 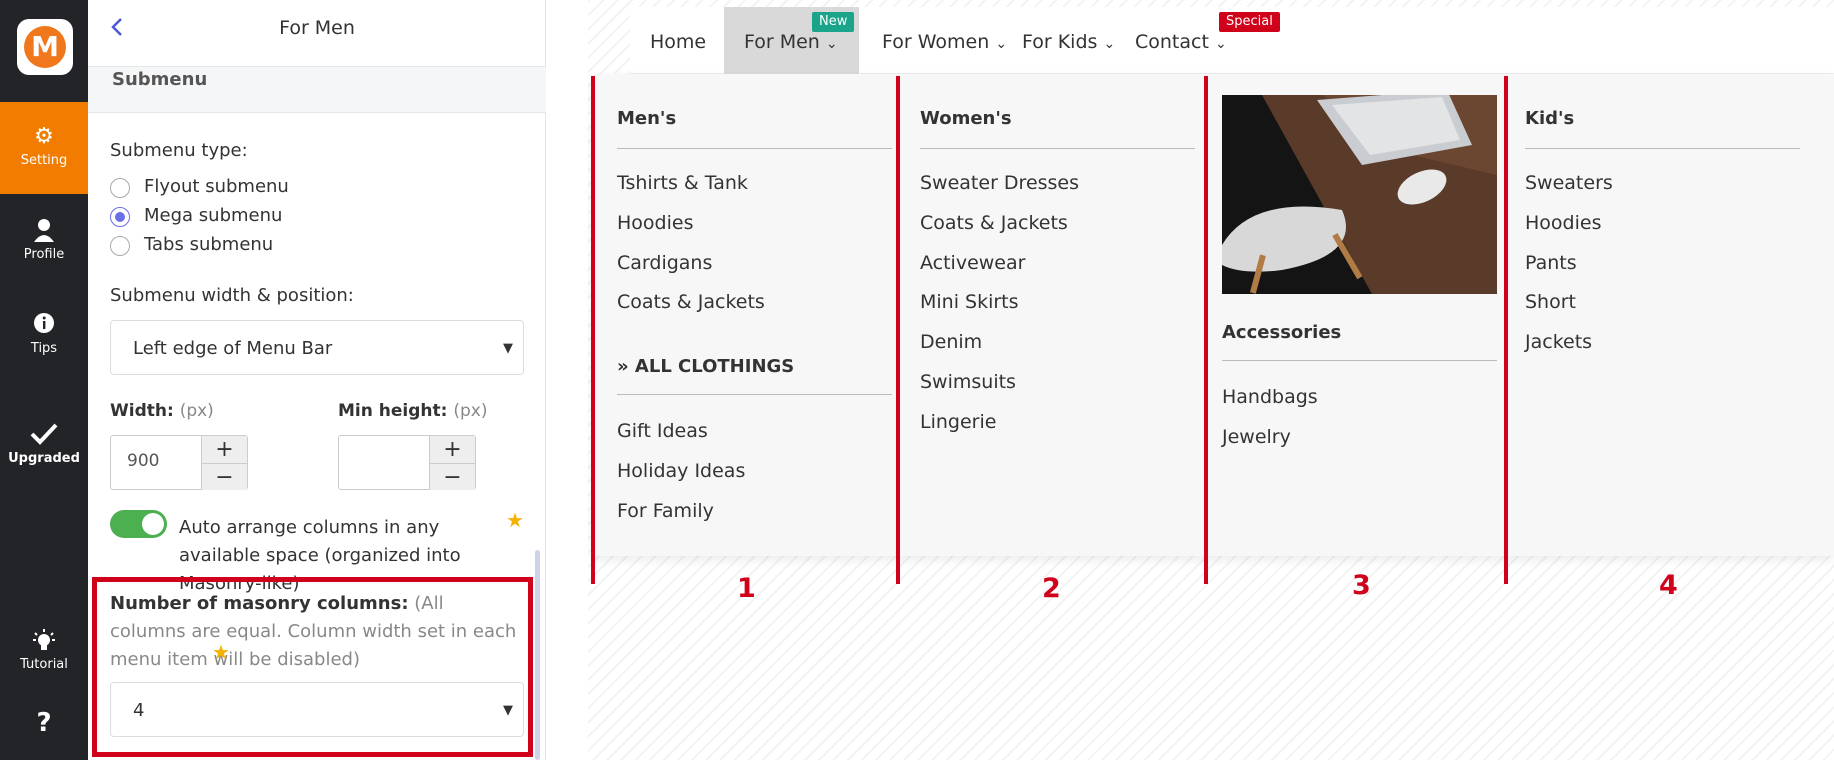 What do you see at coordinates (1249, 22) in the screenshot?
I see `badge-special: Special` at bounding box center [1249, 22].